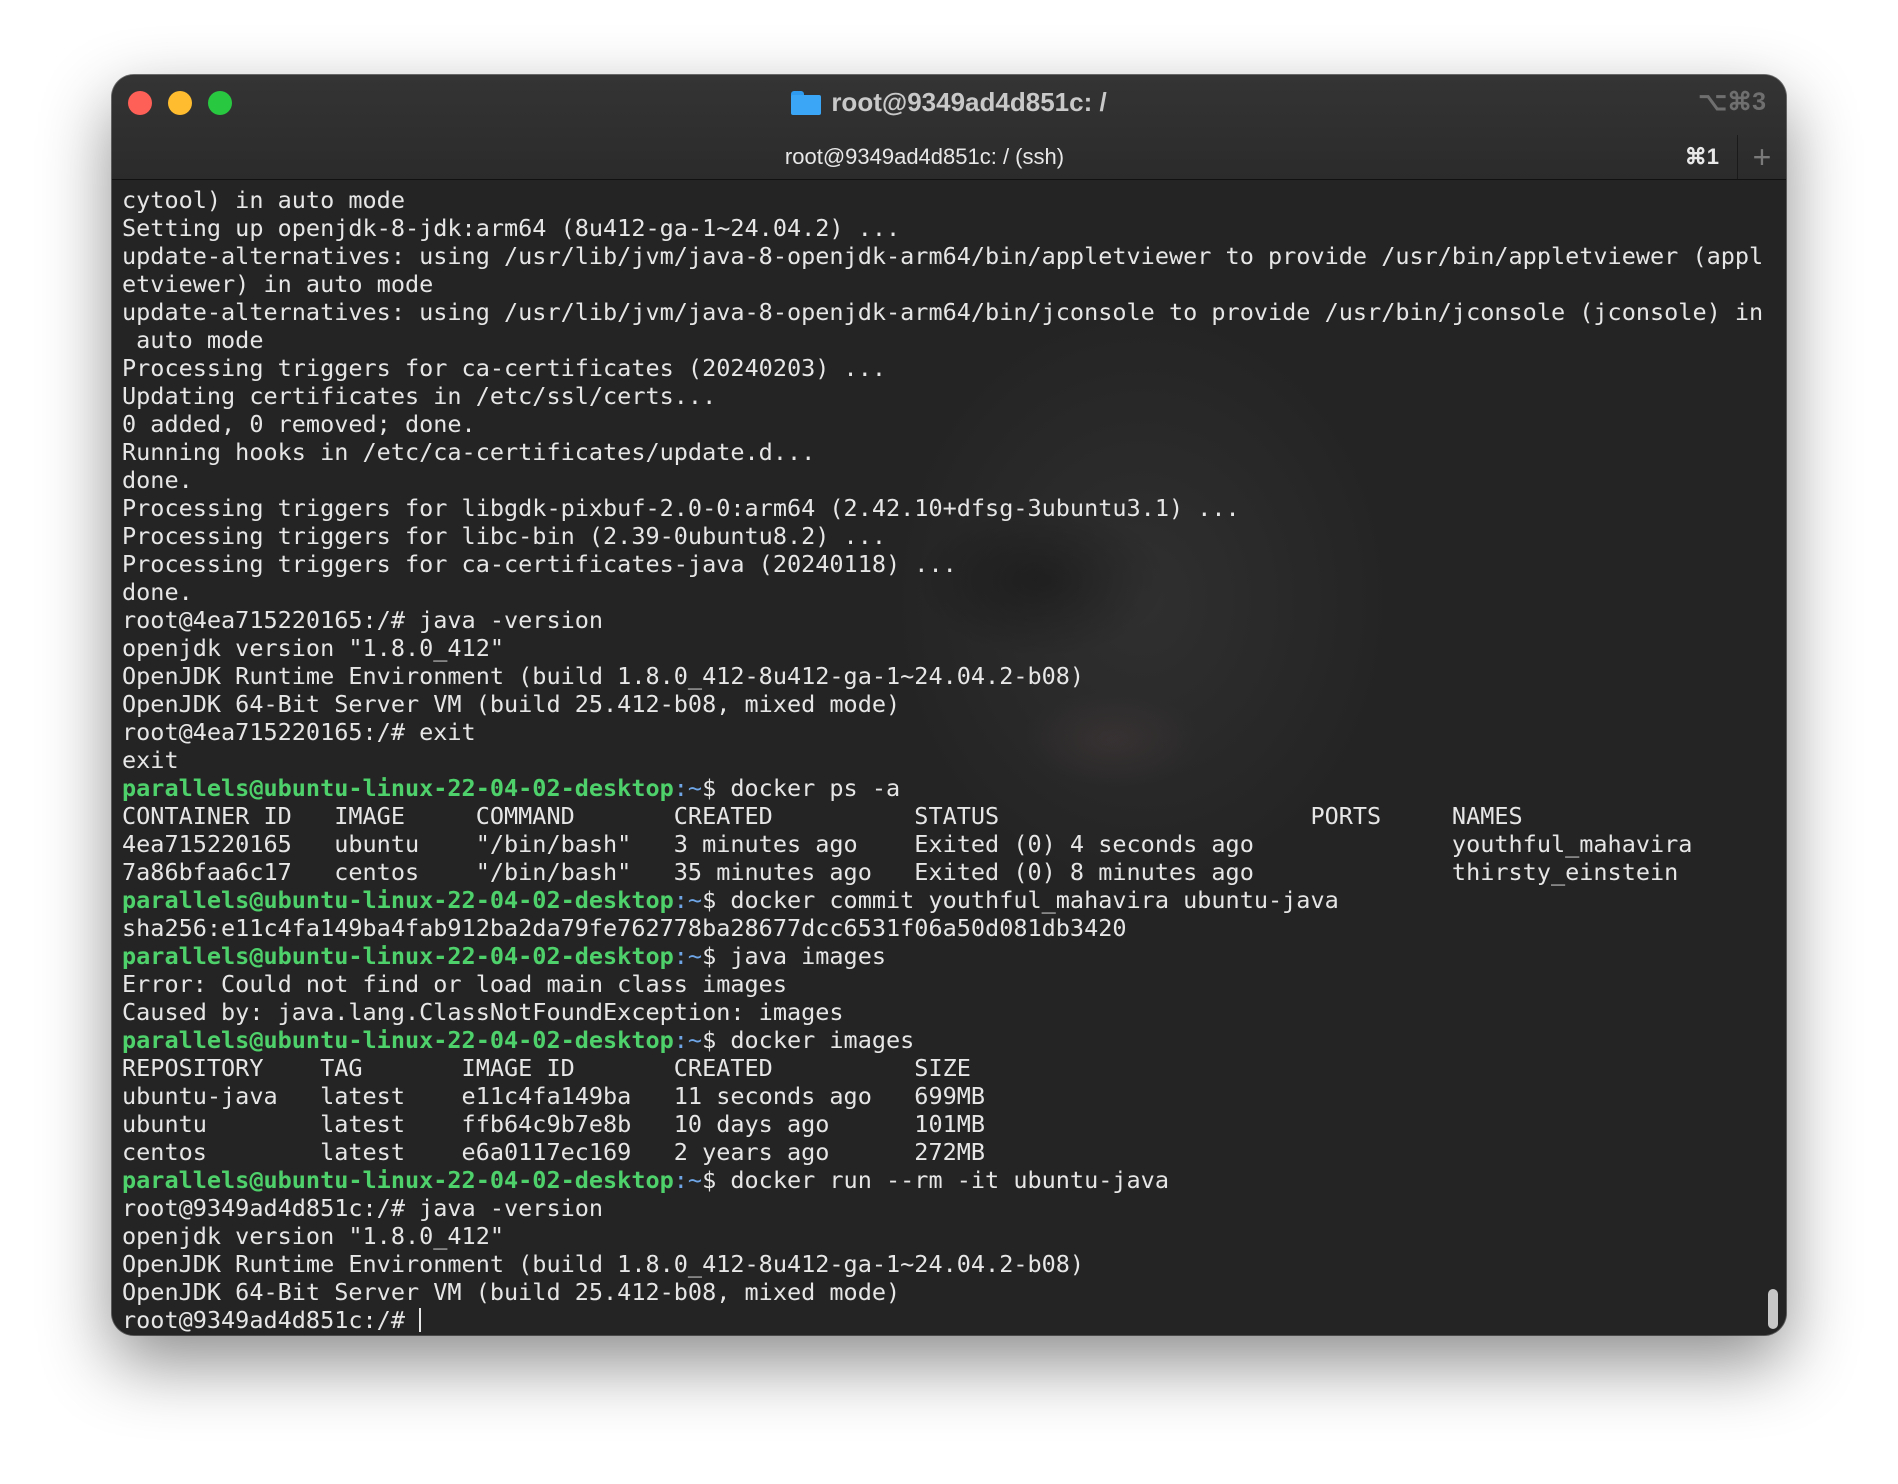 The image size is (1898, 1484). I want to click on tab-label: root@9349ad4d851c: / (ssh), so click(924, 156).